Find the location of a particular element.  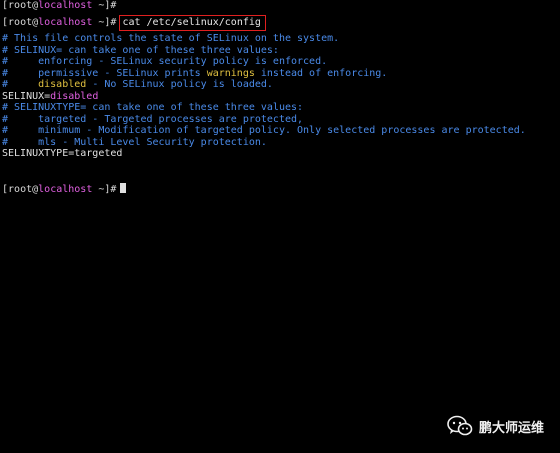

prompt-line-1: [root@localhost ~]# is located at coordinates (59, 5).